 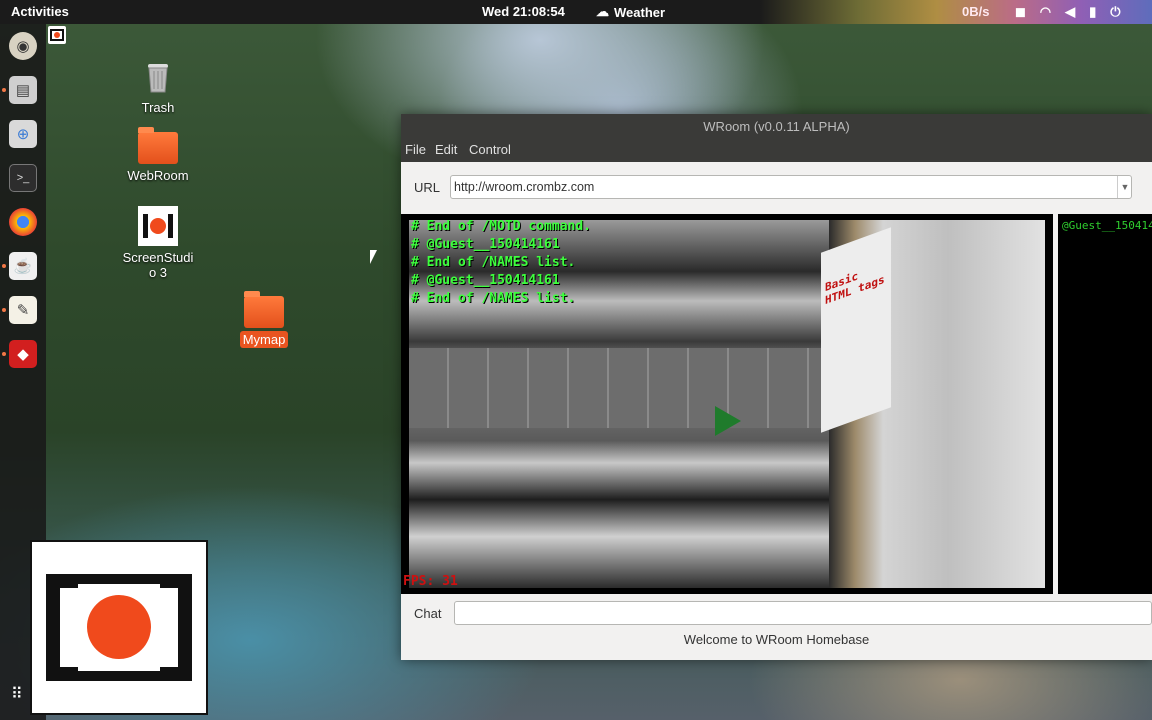 What do you see at coordinates (855, 288) in the screenshot?
I see `wall-sign-text: Basic HTML tags` at bounding box center [855, 288].